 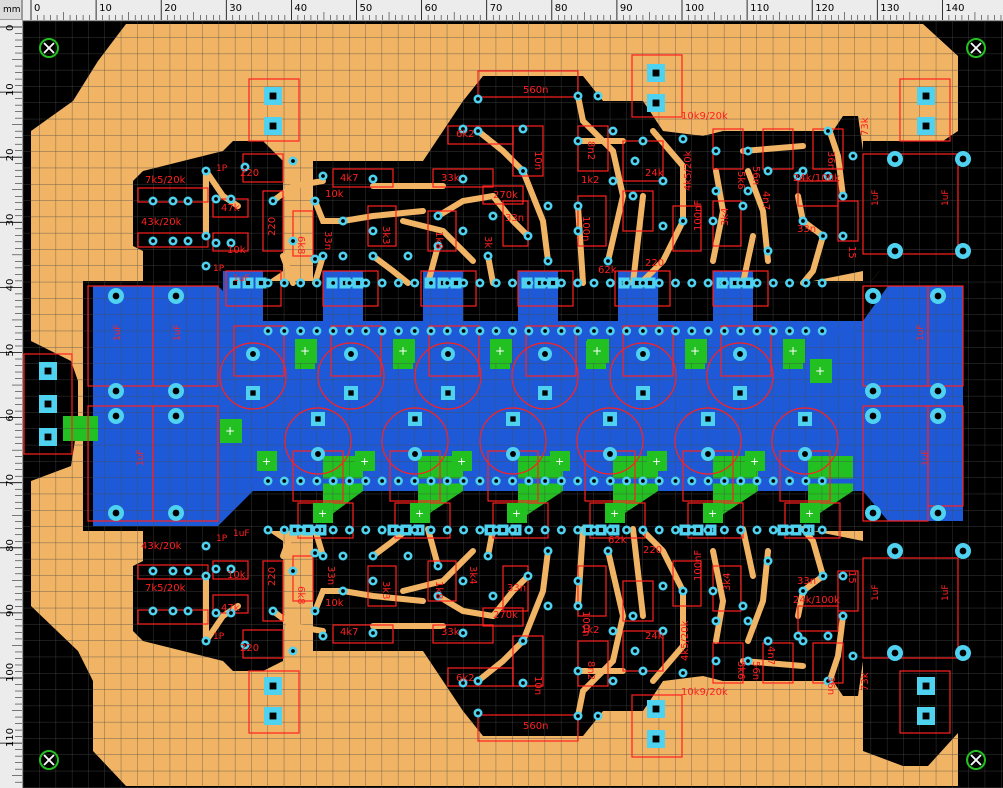 I want to click on horizontal-ruler: 0 10 20 30 40 50 60 70 80 90 100 110 120 130 140, so click(x=501, y=10).